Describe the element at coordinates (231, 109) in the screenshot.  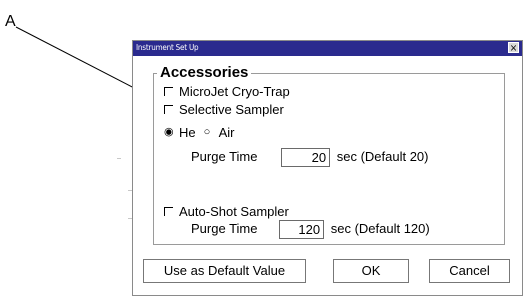
I see `checkbox-label: Selective Sampler` at that location.